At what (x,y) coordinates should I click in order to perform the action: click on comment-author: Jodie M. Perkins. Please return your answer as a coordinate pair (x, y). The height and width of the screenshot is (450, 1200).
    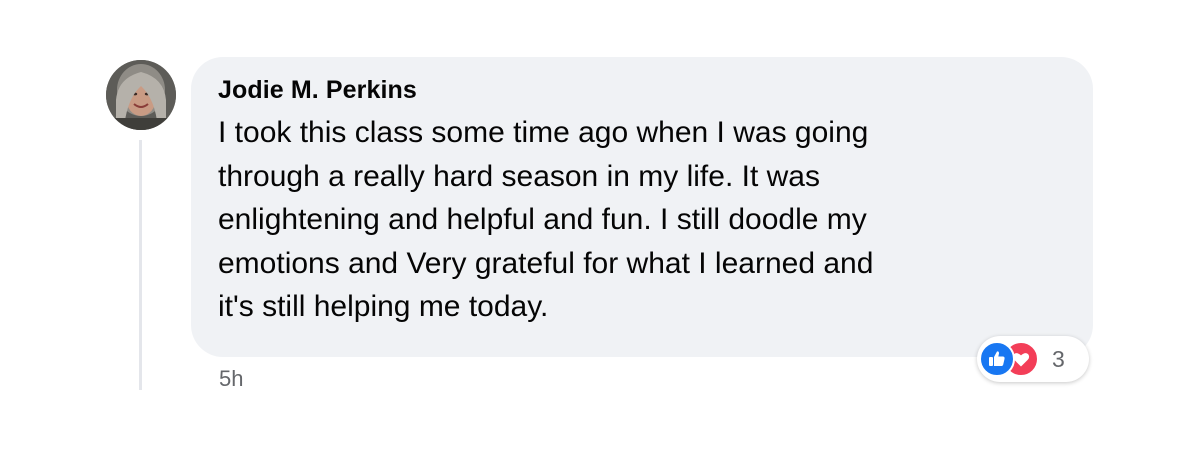
    Looking at the image, I should click on (640, 90).